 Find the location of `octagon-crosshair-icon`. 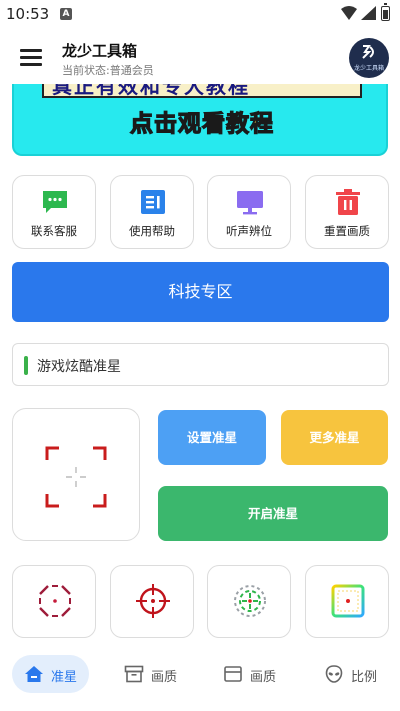

octagon-crosshair-icon is located at coordinates (55, 601).